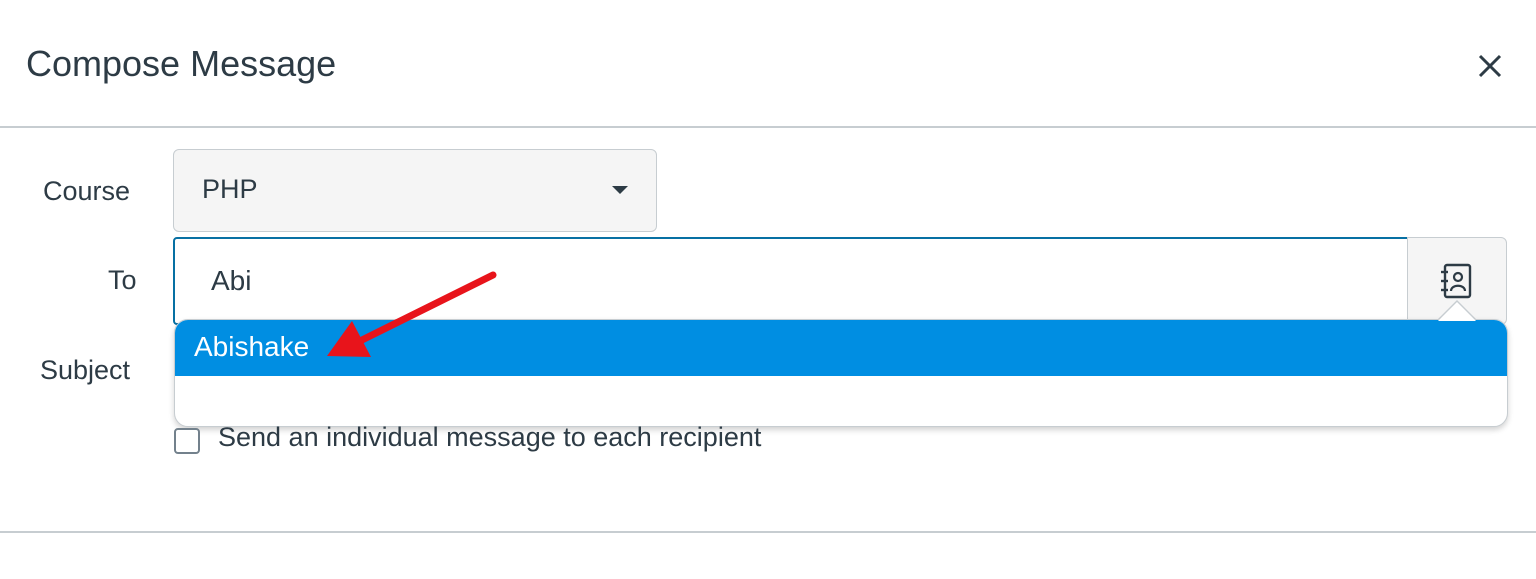  What do you see at coordinates (841, 348) in the screenshot?
I see `autocomplete-option-abishake: Abishake` at bounding box center [841, 348].